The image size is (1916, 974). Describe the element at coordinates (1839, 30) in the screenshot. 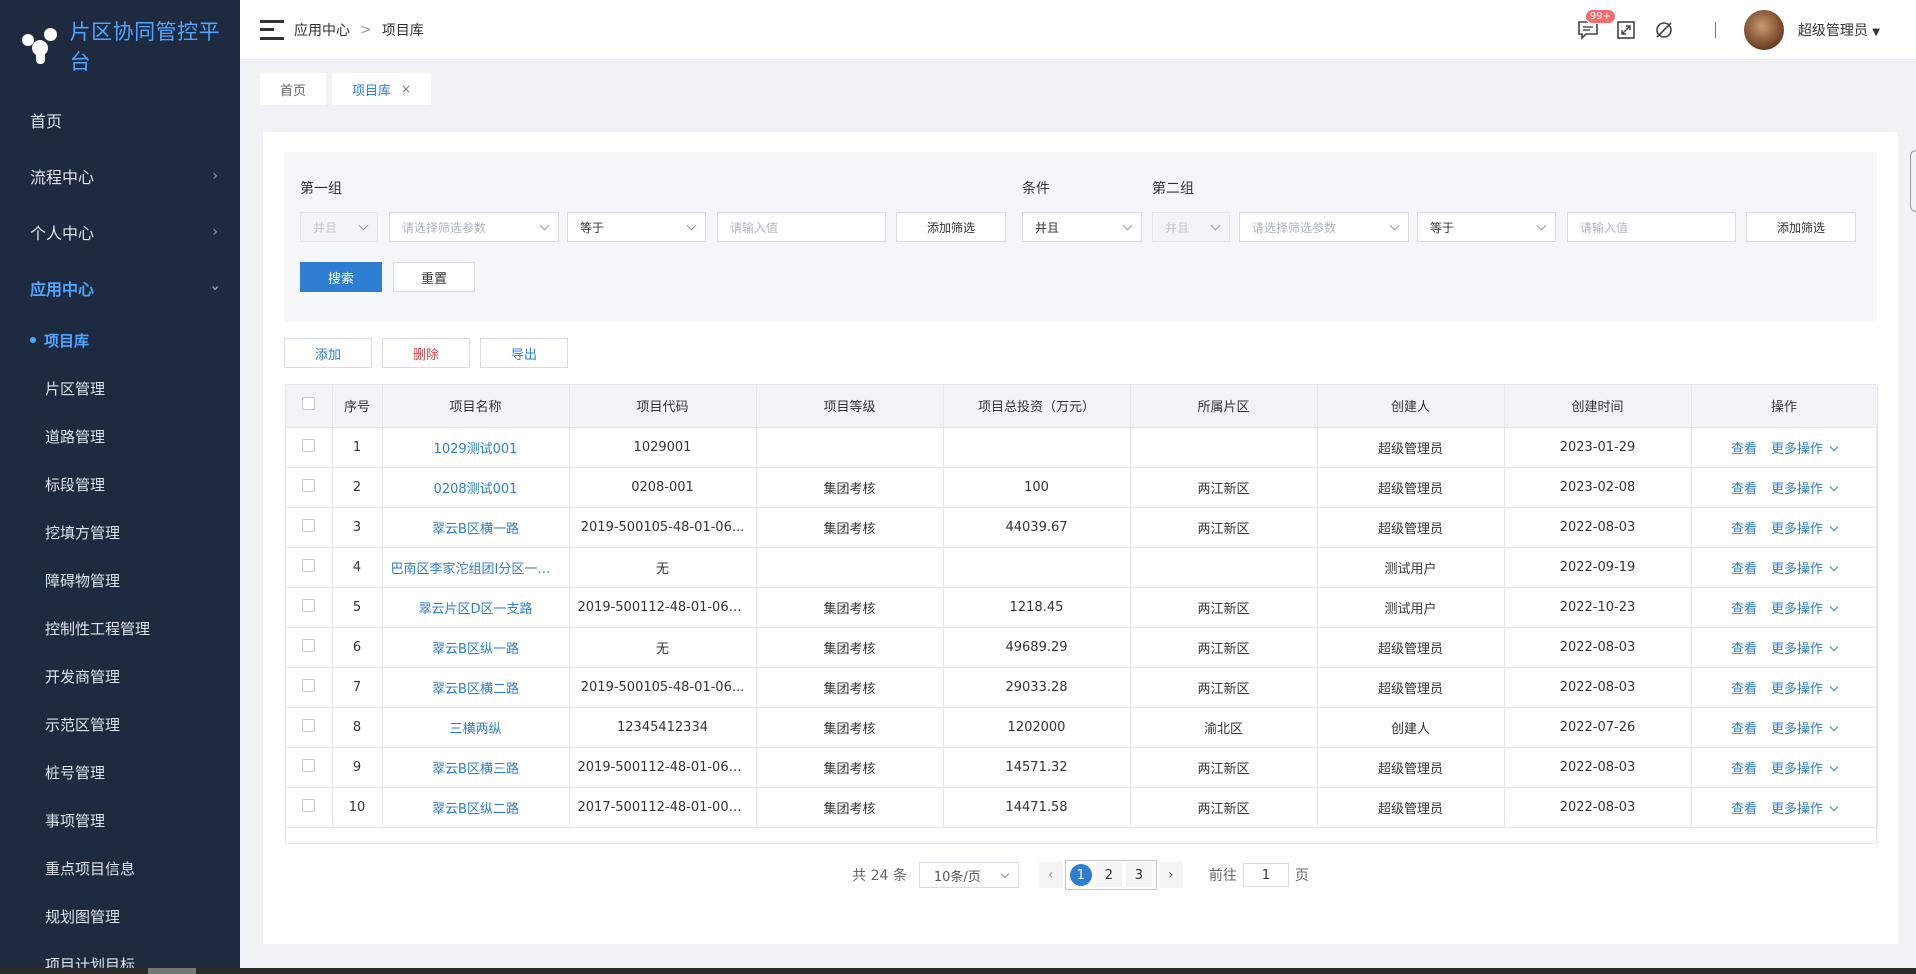

I see `user-menu: 超级管理员 ▼` at that location.